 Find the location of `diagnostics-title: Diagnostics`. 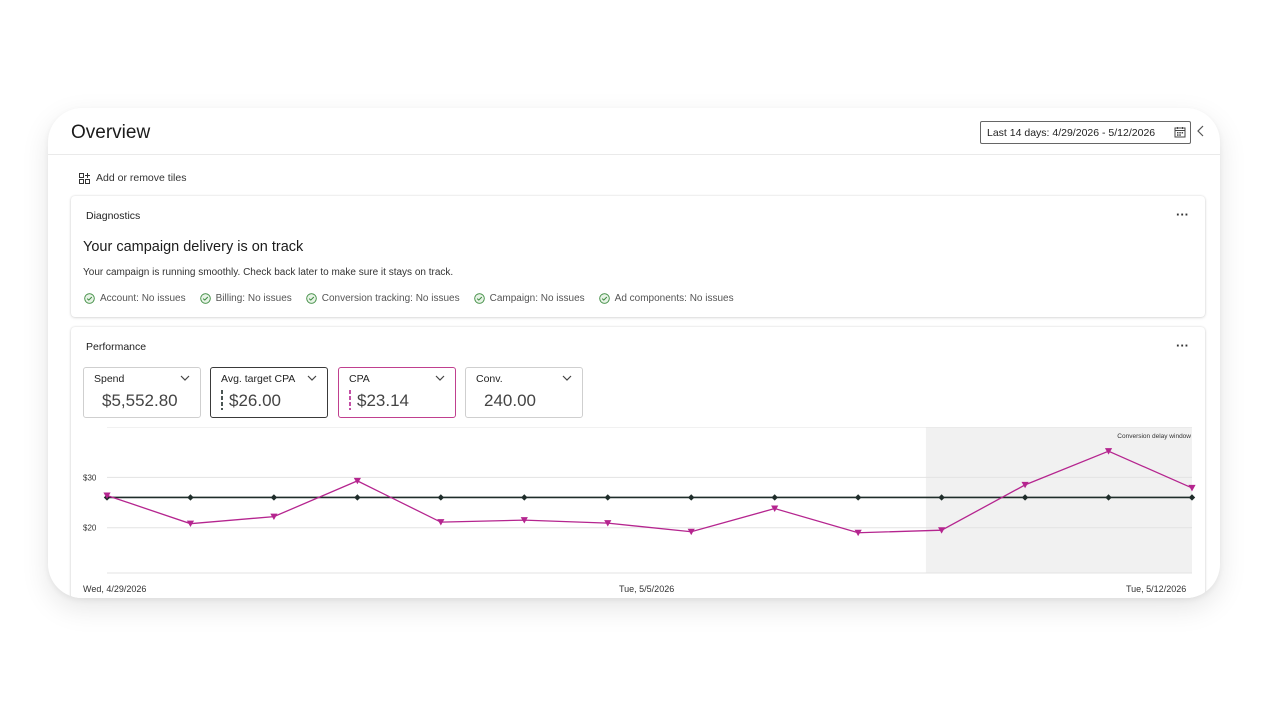

diagnostics-title: Diagnostics is located at coordinates (113, 216).